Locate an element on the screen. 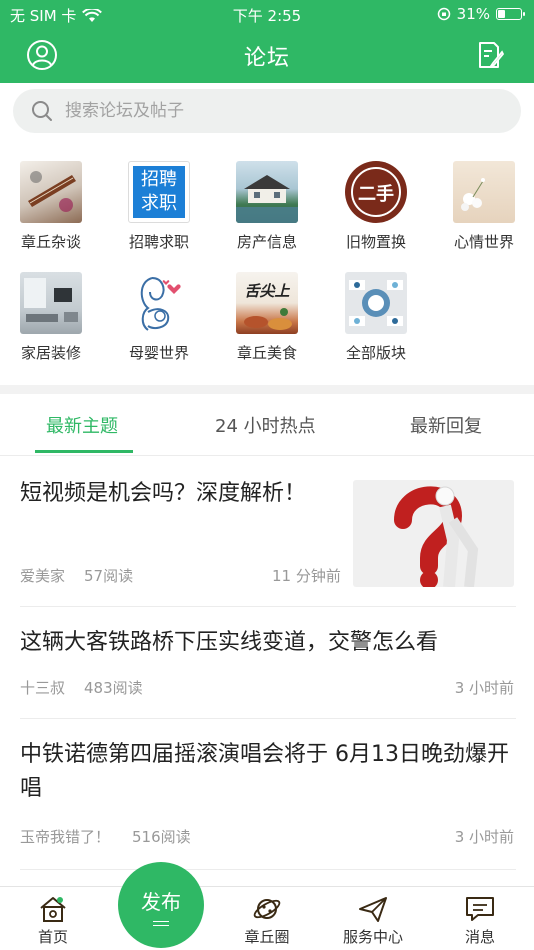 Image resolution: width=534 pixels, height=950 pixels. tab-latest-replies: 最新回复 is located at coordinates (446, 425).